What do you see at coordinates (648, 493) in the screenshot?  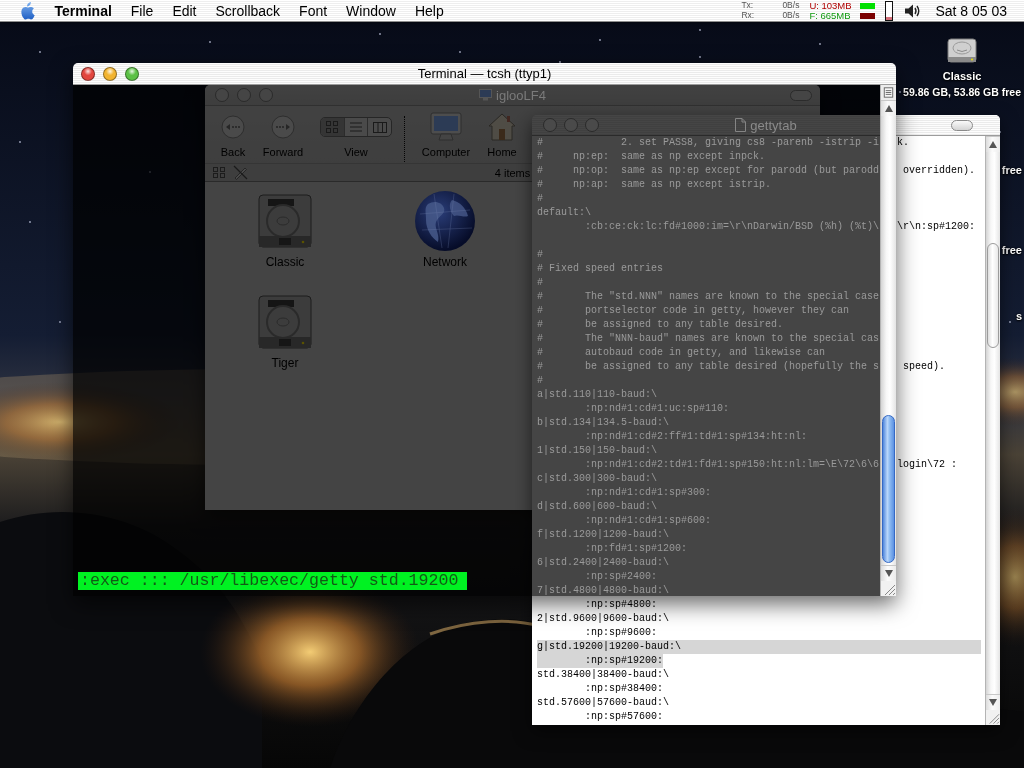 I see `code-text: :np:nd#1:cd#1:sp#300:` at bounding box center [648, 493].